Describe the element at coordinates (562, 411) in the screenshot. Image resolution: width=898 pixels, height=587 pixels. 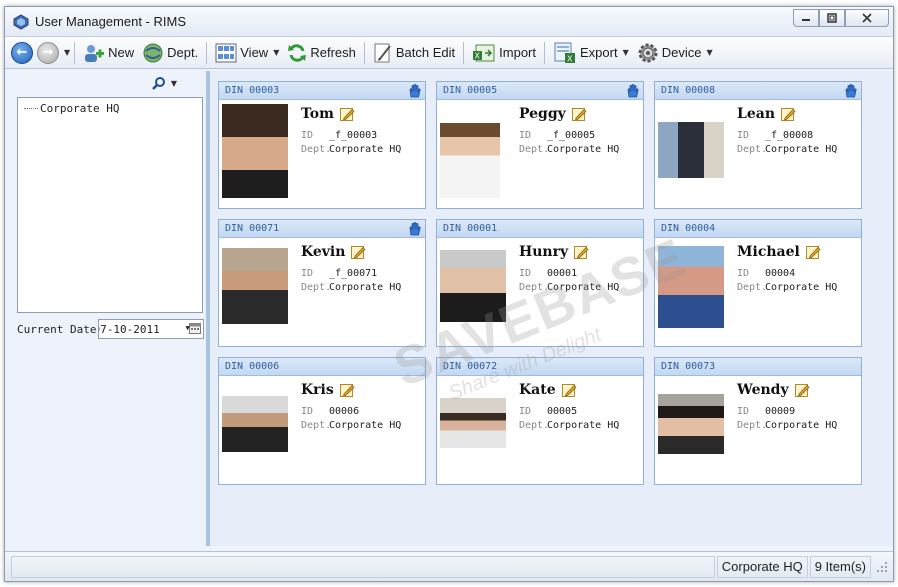
I see `user-id-value: 00005` at that location.